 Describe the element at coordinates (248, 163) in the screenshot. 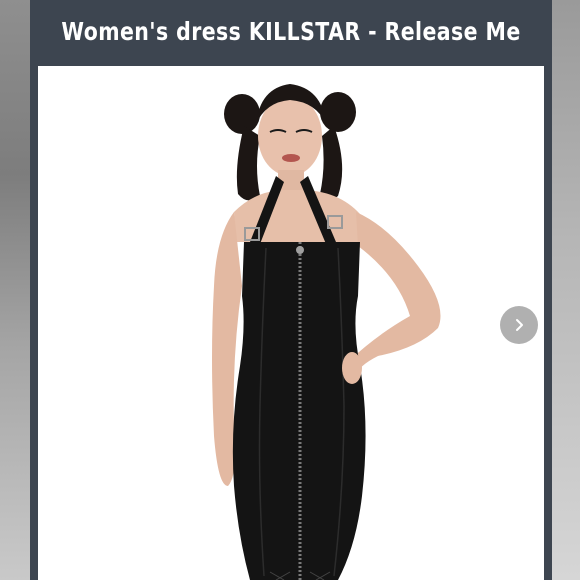

I see `hair-pigtail-left` at that location.